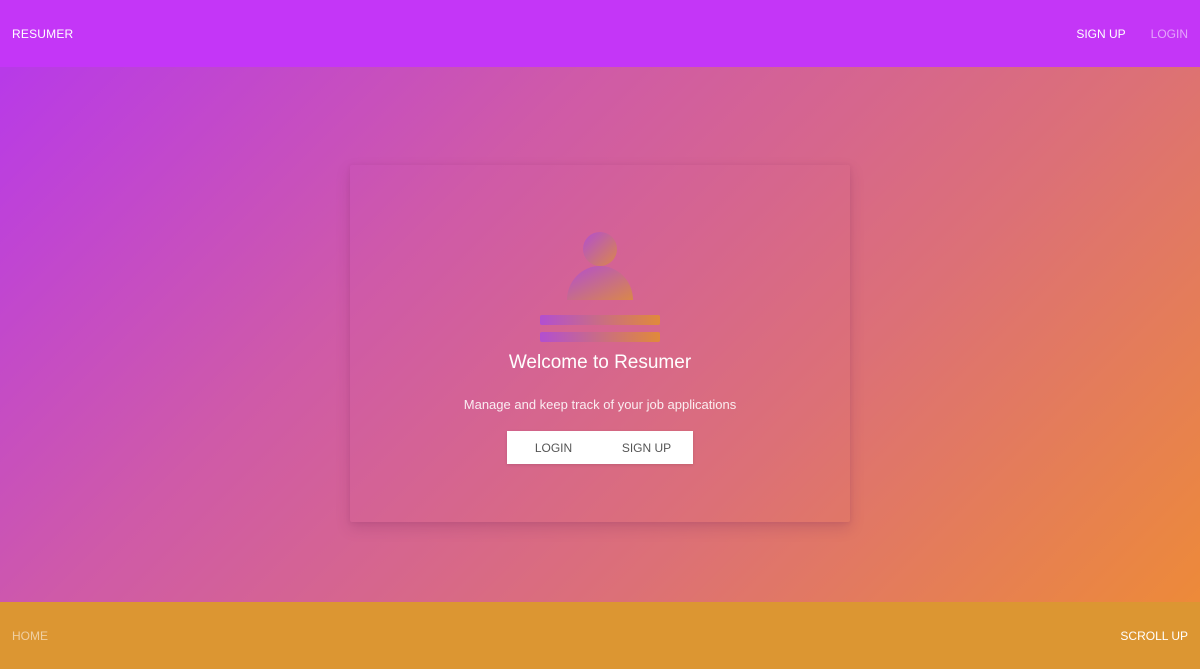 The width and height of the screenshot is (1200, 669). I want to click on login-button: LOGIN, so click(553, 447).